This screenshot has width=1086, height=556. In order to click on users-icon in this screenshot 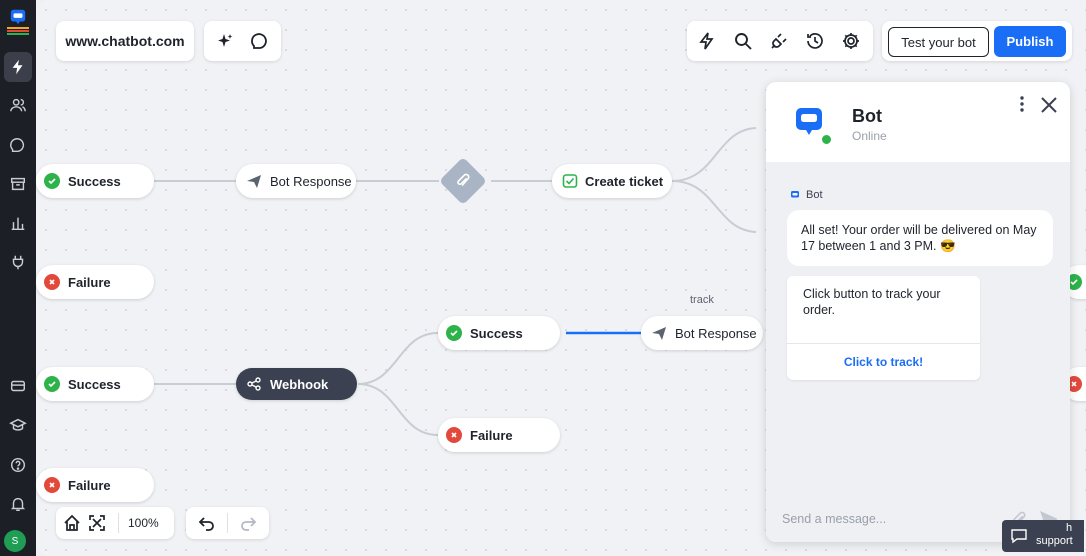, I will do `click(18, 105)`.